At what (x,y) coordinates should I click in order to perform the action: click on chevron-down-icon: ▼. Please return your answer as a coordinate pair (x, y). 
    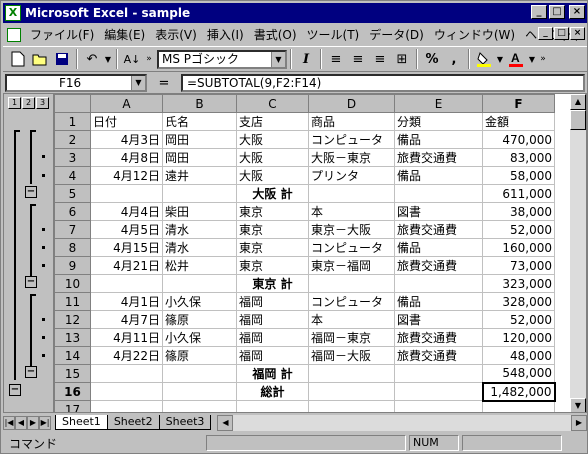
    Looking at the image, I should click on (278, 59).